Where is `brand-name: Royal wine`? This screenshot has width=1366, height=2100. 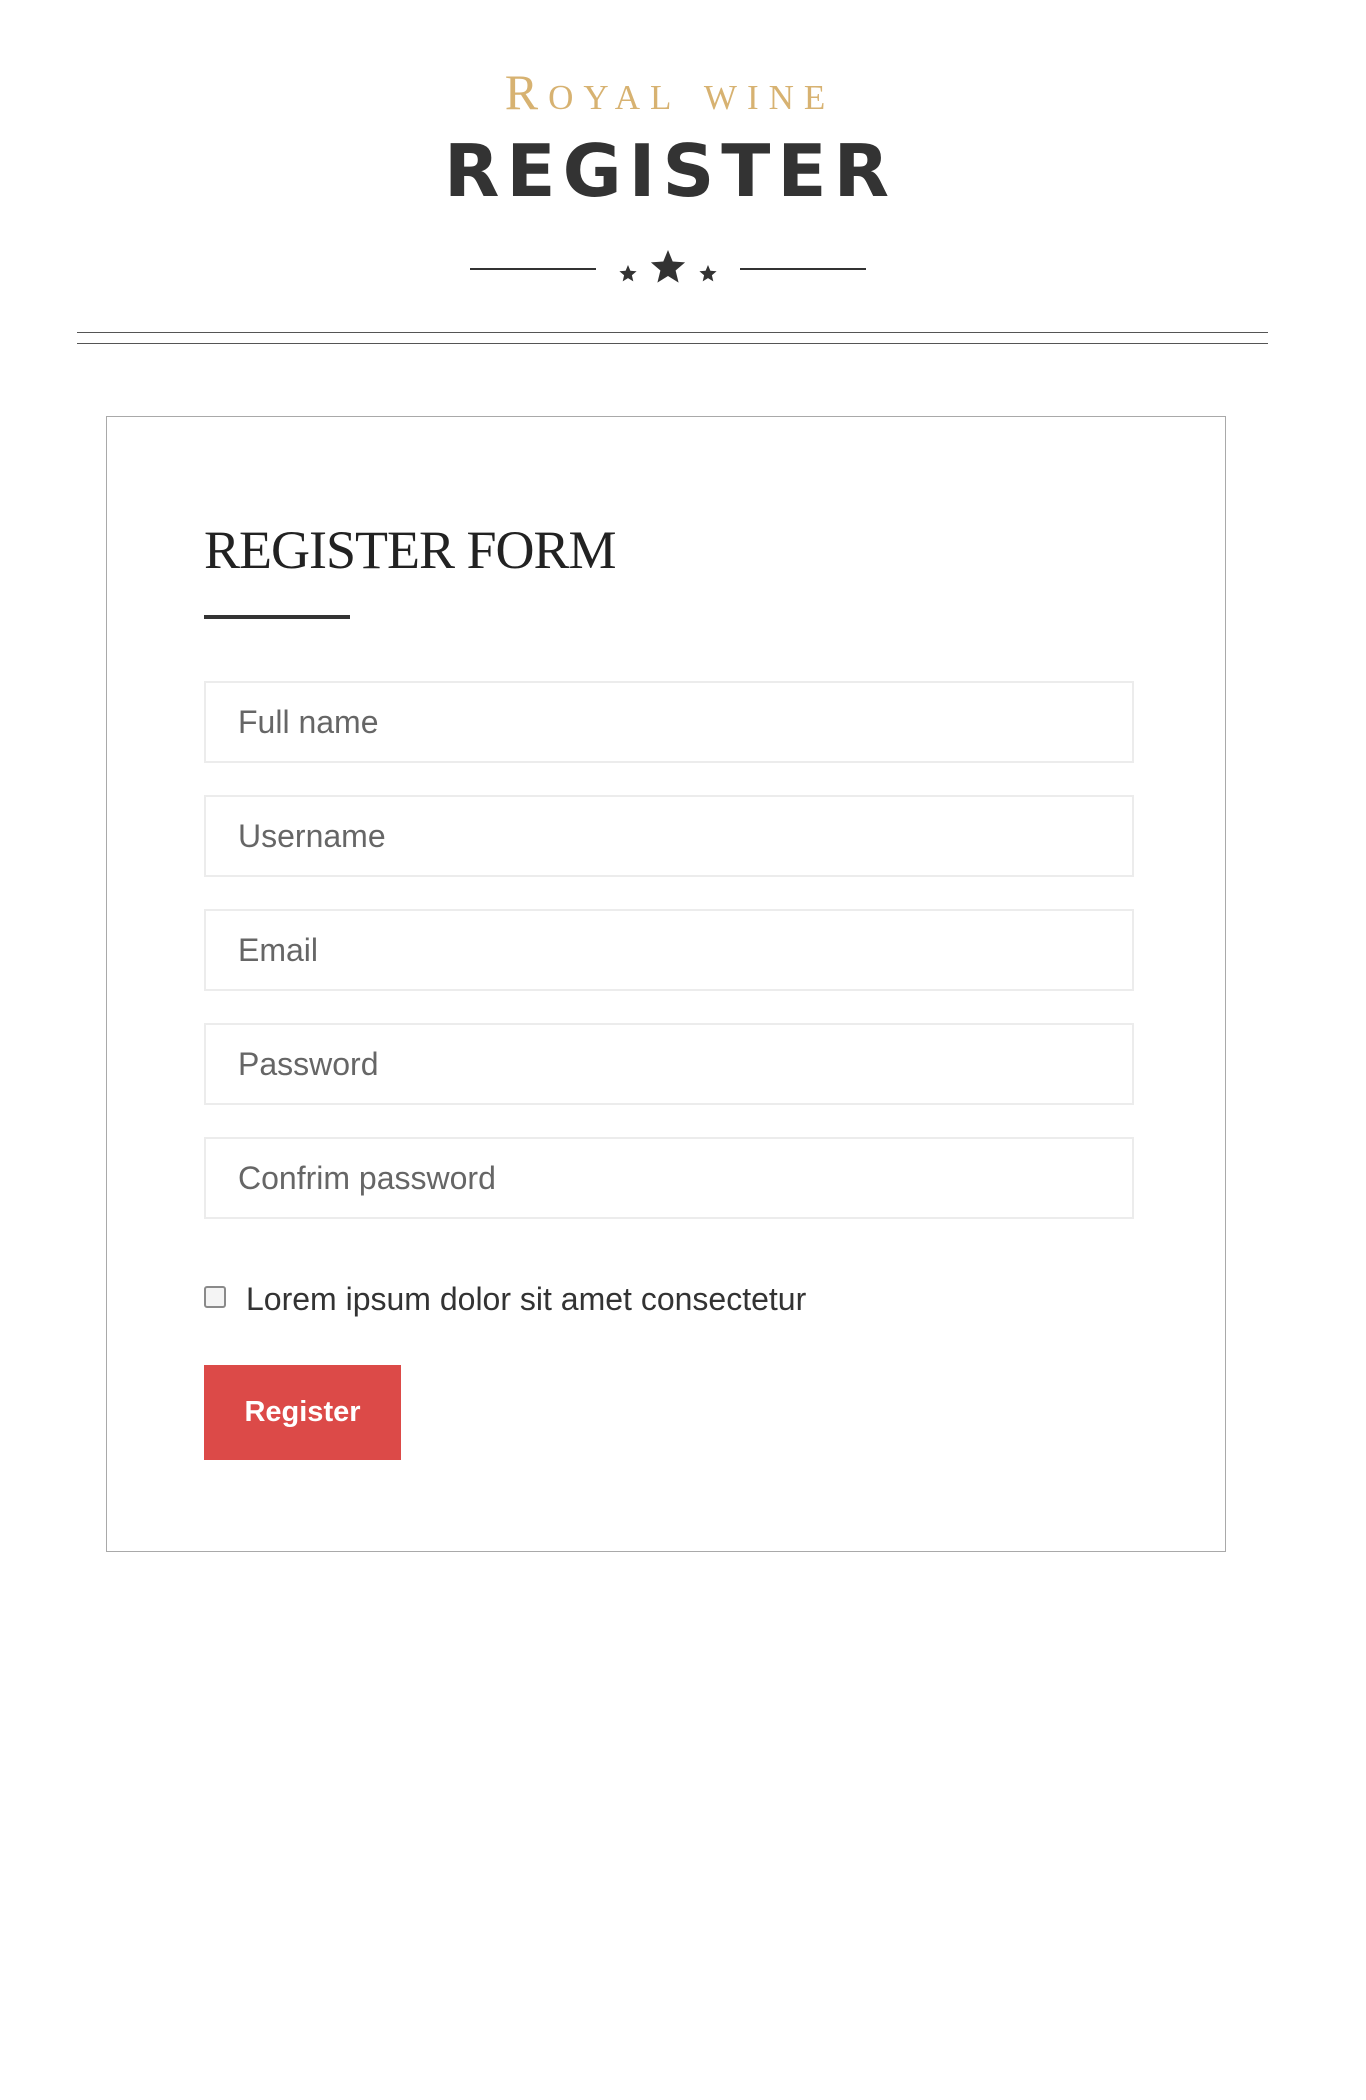
brand-name: Royal wine is located at coordinates (670, 92).